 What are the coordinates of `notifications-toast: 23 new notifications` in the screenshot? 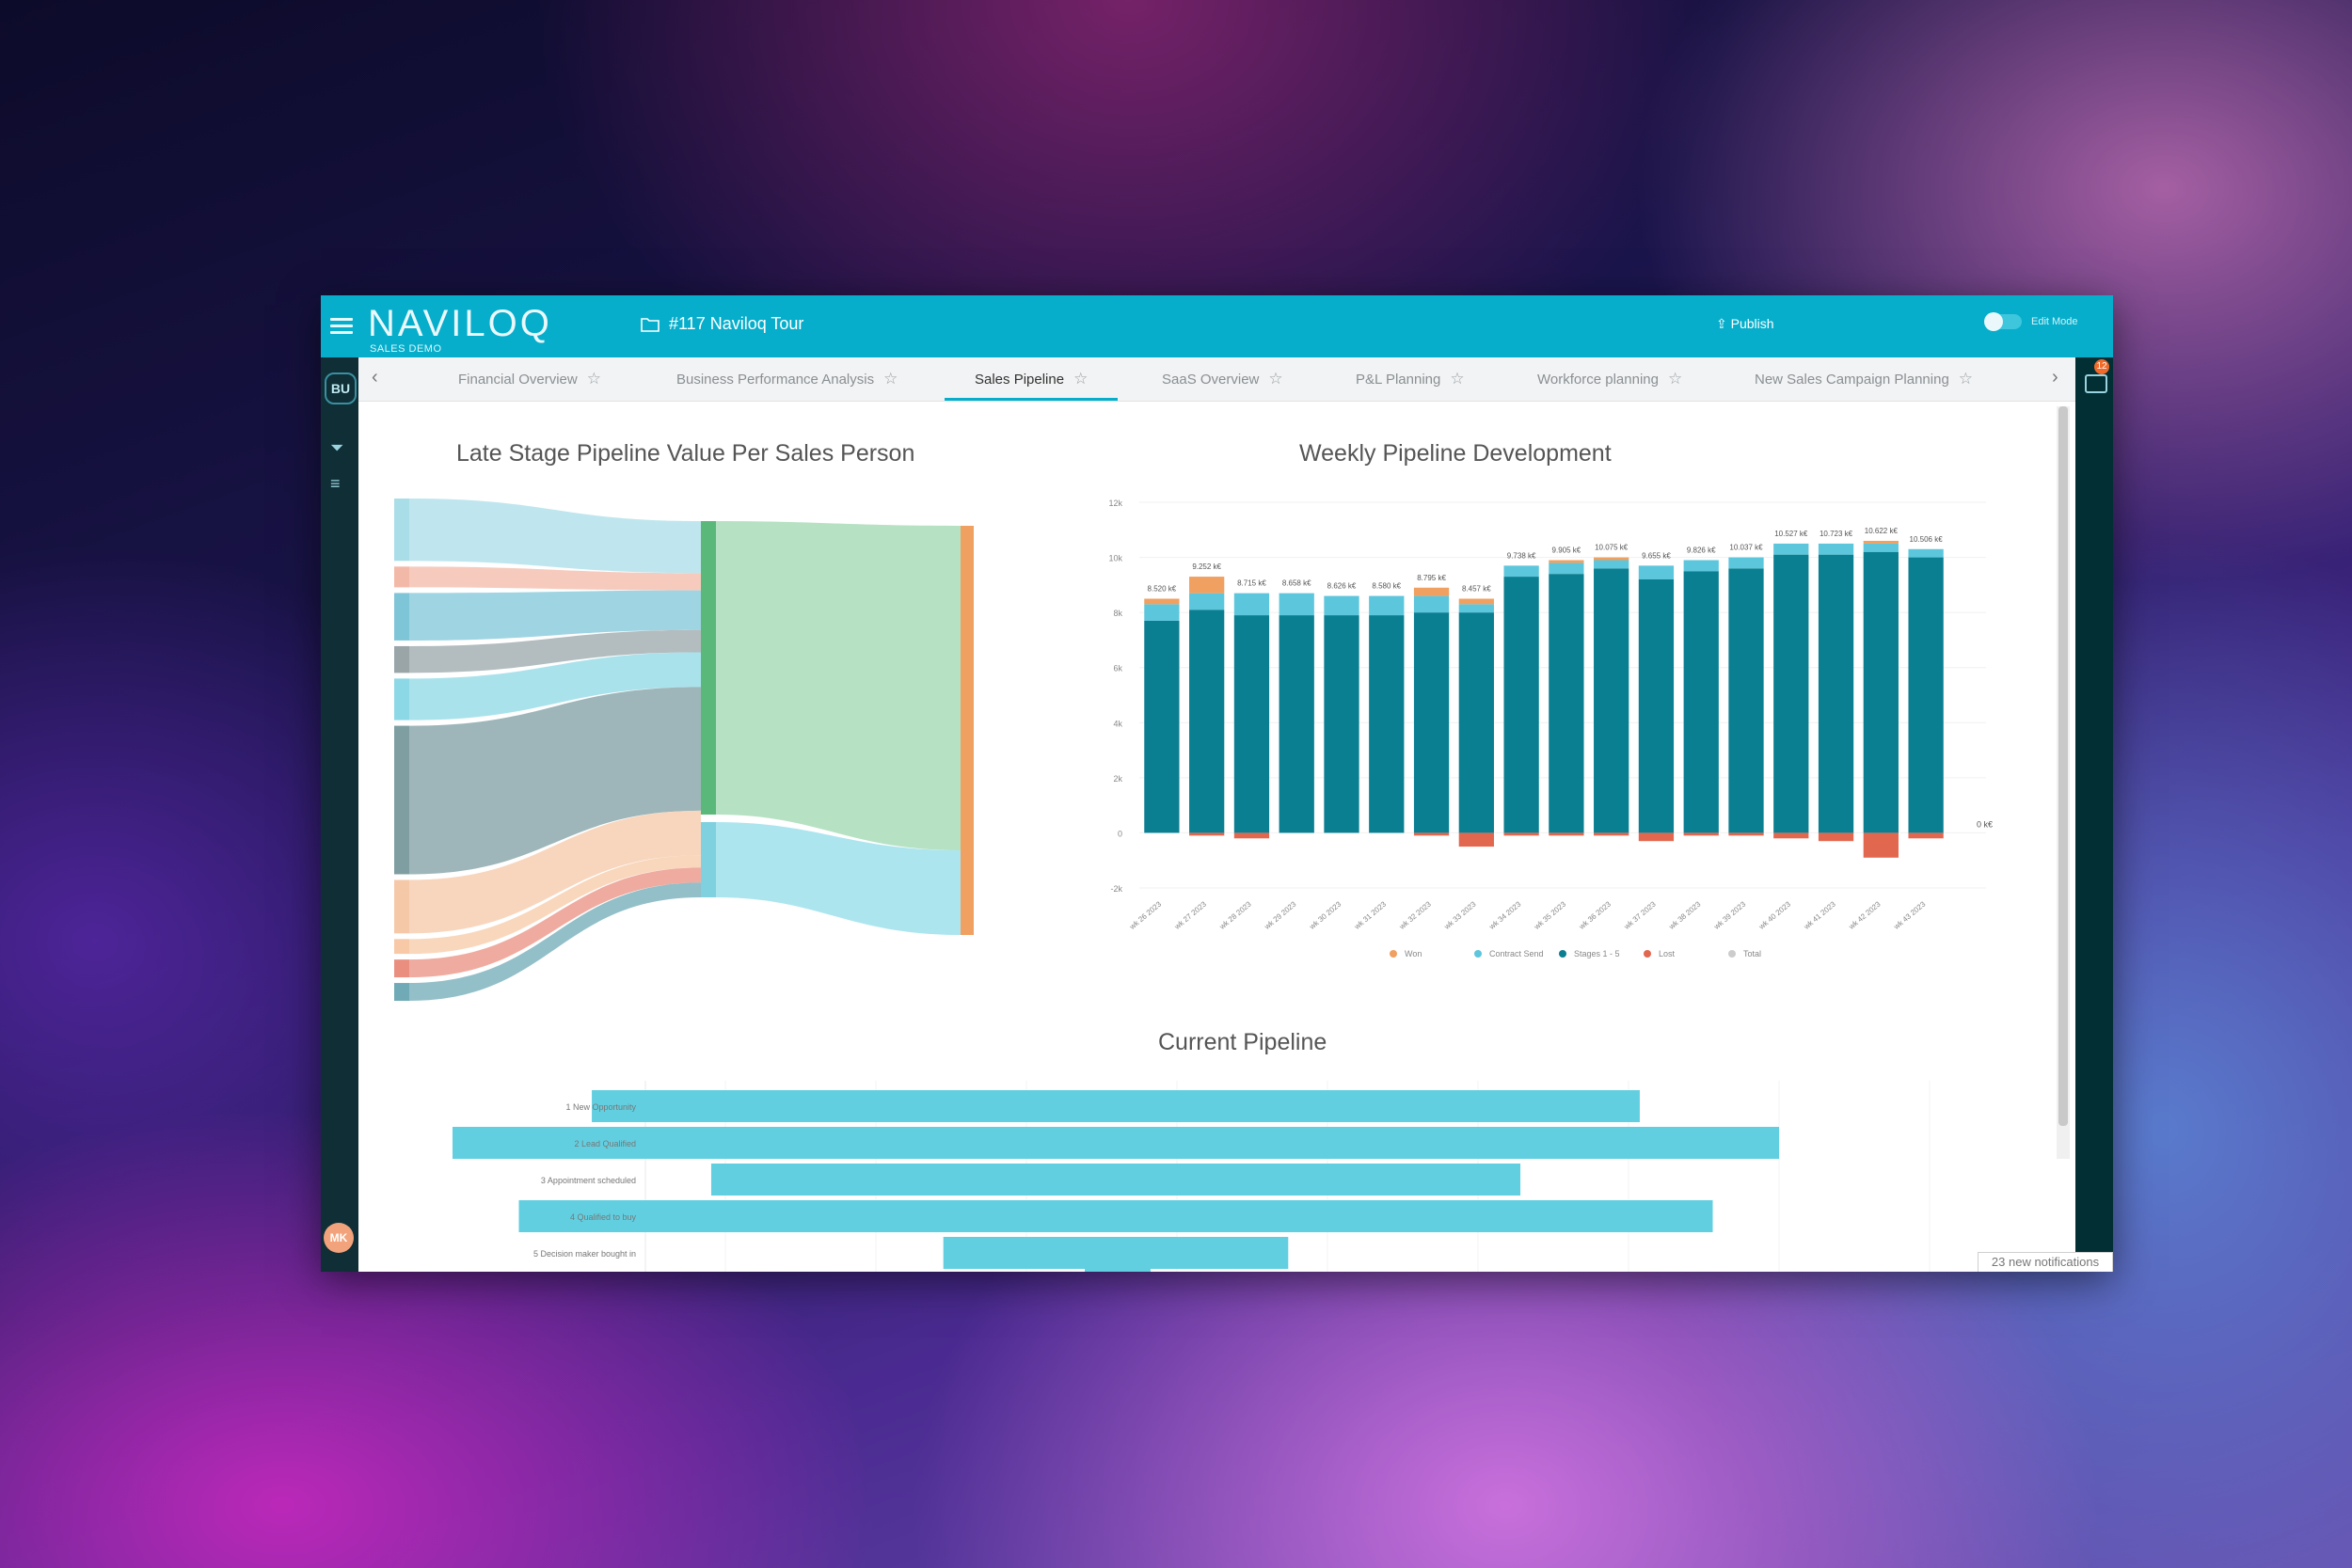 It's located at (2045, 1262).